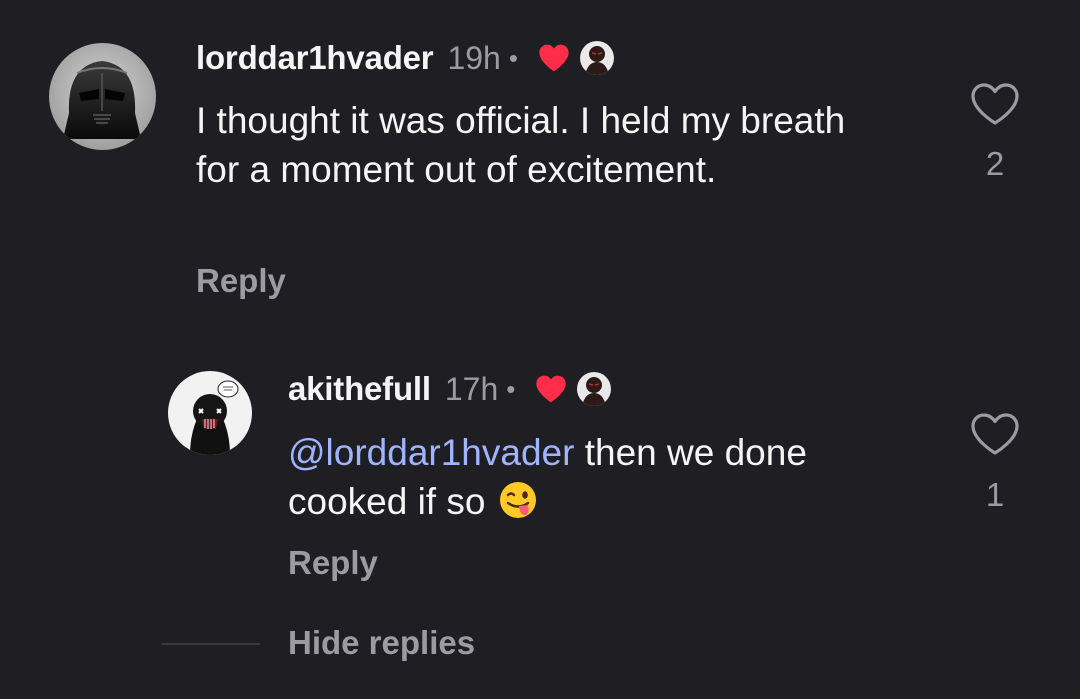 Image resolution: width=1080 pixels, height=699 pixels. Describe the element at coordinates (359, 389) in the screenshot. I see `username: akithefull` at that location.